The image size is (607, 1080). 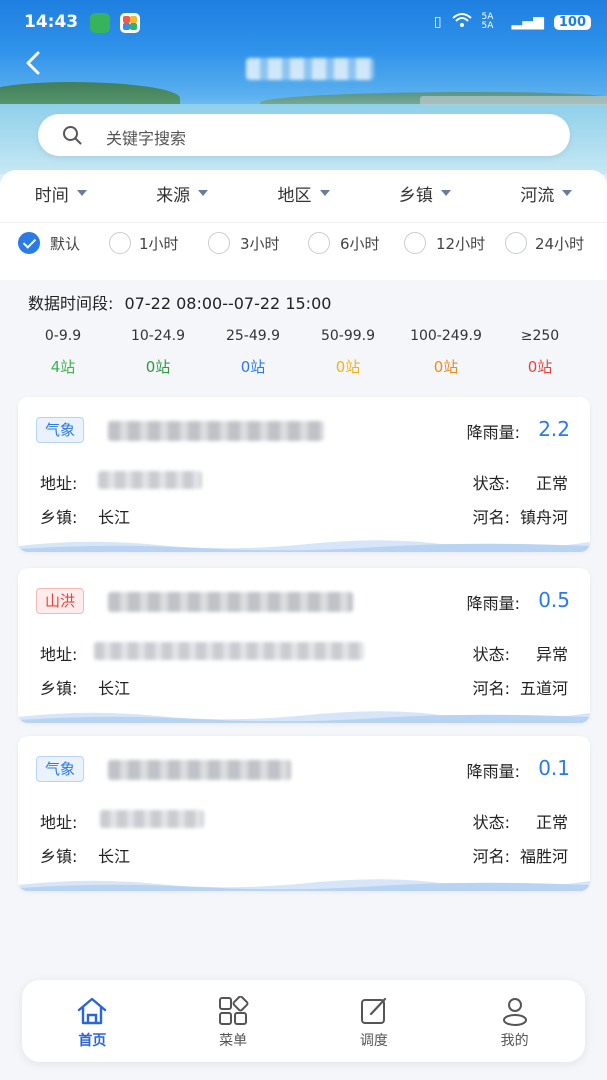 I want to click on tab-home: 首页, so click(x=92, y=1021).